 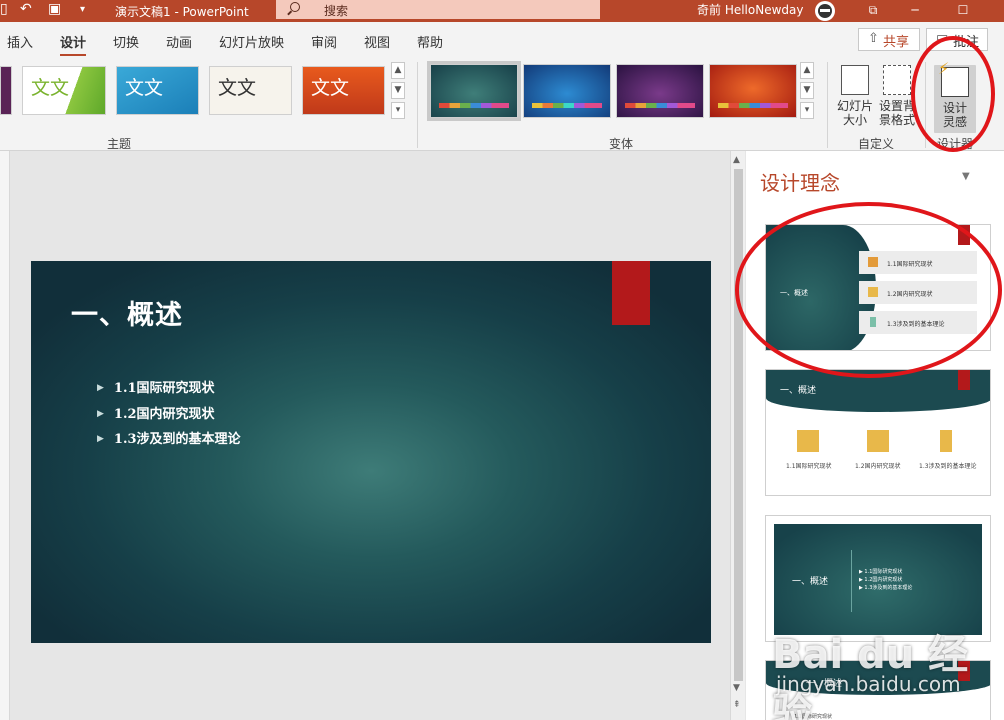 I want to click on tab-slideshow: 幻灯片放映, so click(x=251, y=41).